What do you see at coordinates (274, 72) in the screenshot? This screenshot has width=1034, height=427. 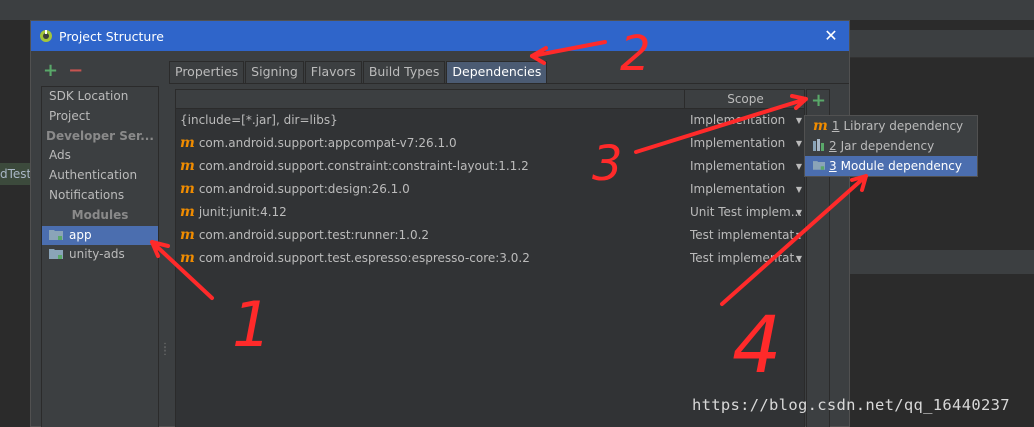 I see `tab-signing: Signing` at bounding box center [274, 72].